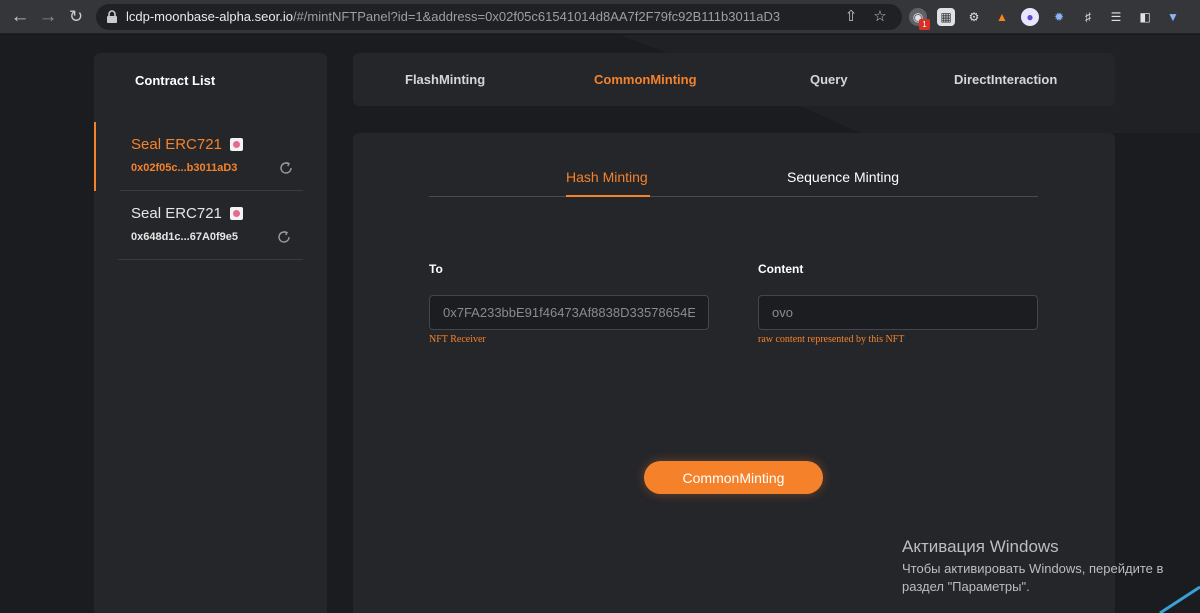 The width and height of the screenshot is (1200, 613). Describe the element at coordinates (1116, 17) in the screenshot. I see `media-list-icon: ☰` at that location.